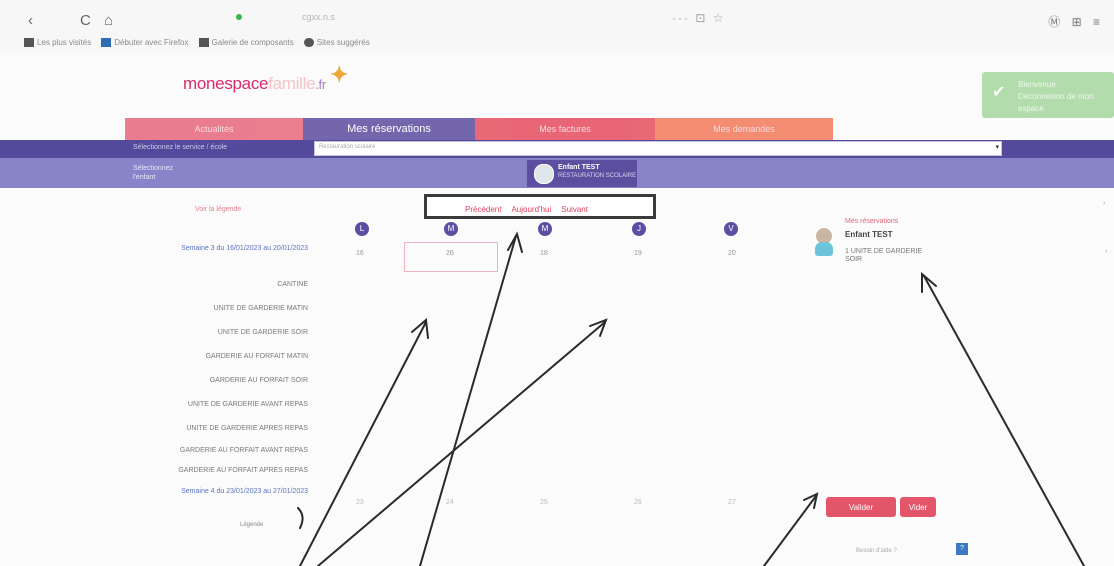 The height and width of the screenshot is (566, 1114). What do you see at coordinates (468, 400) in the screenshot?
I see `arrow-to-nav` at bounding box center [468, 400].